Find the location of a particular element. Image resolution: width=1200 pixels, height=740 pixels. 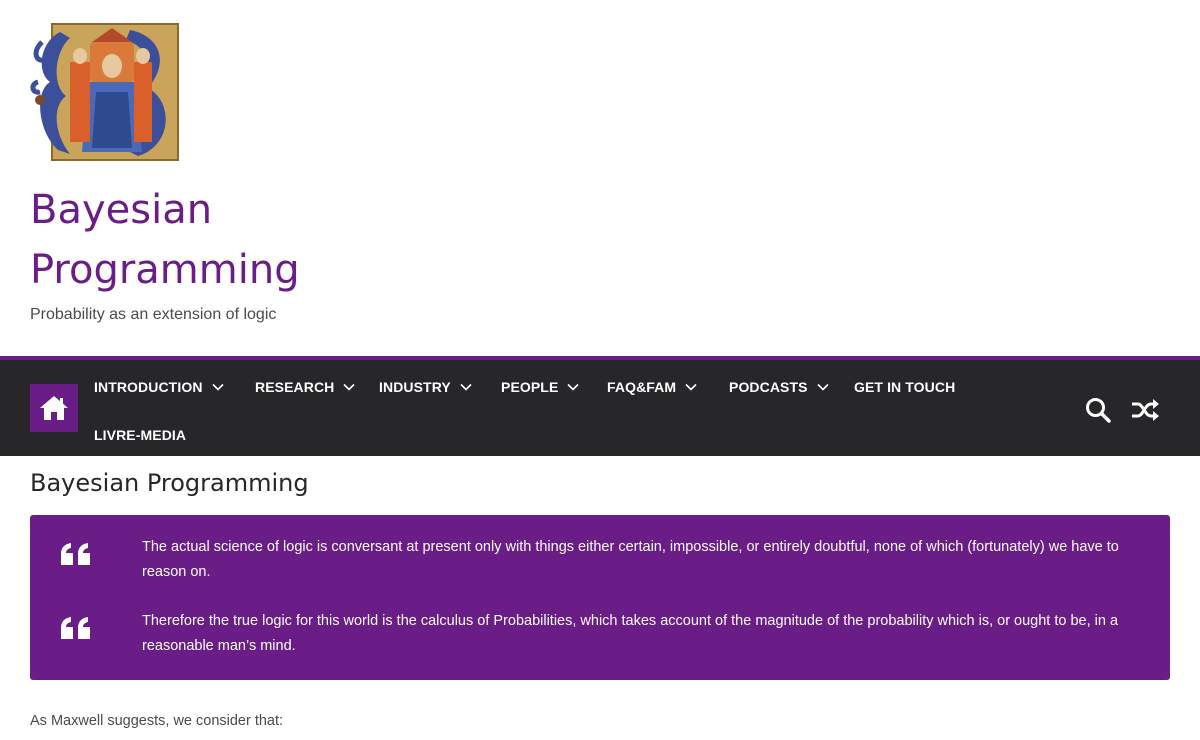

page-title: Bayesian Programming is located at coordinates (169, 483).